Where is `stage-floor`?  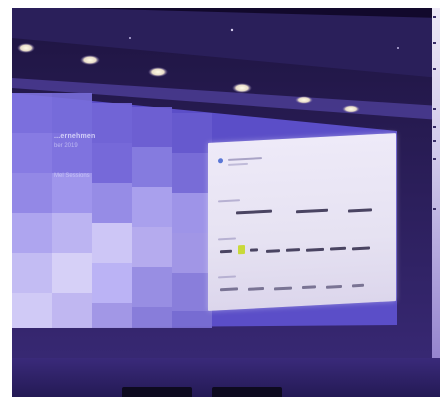 stage-floor is located at coordinates (226, 377).